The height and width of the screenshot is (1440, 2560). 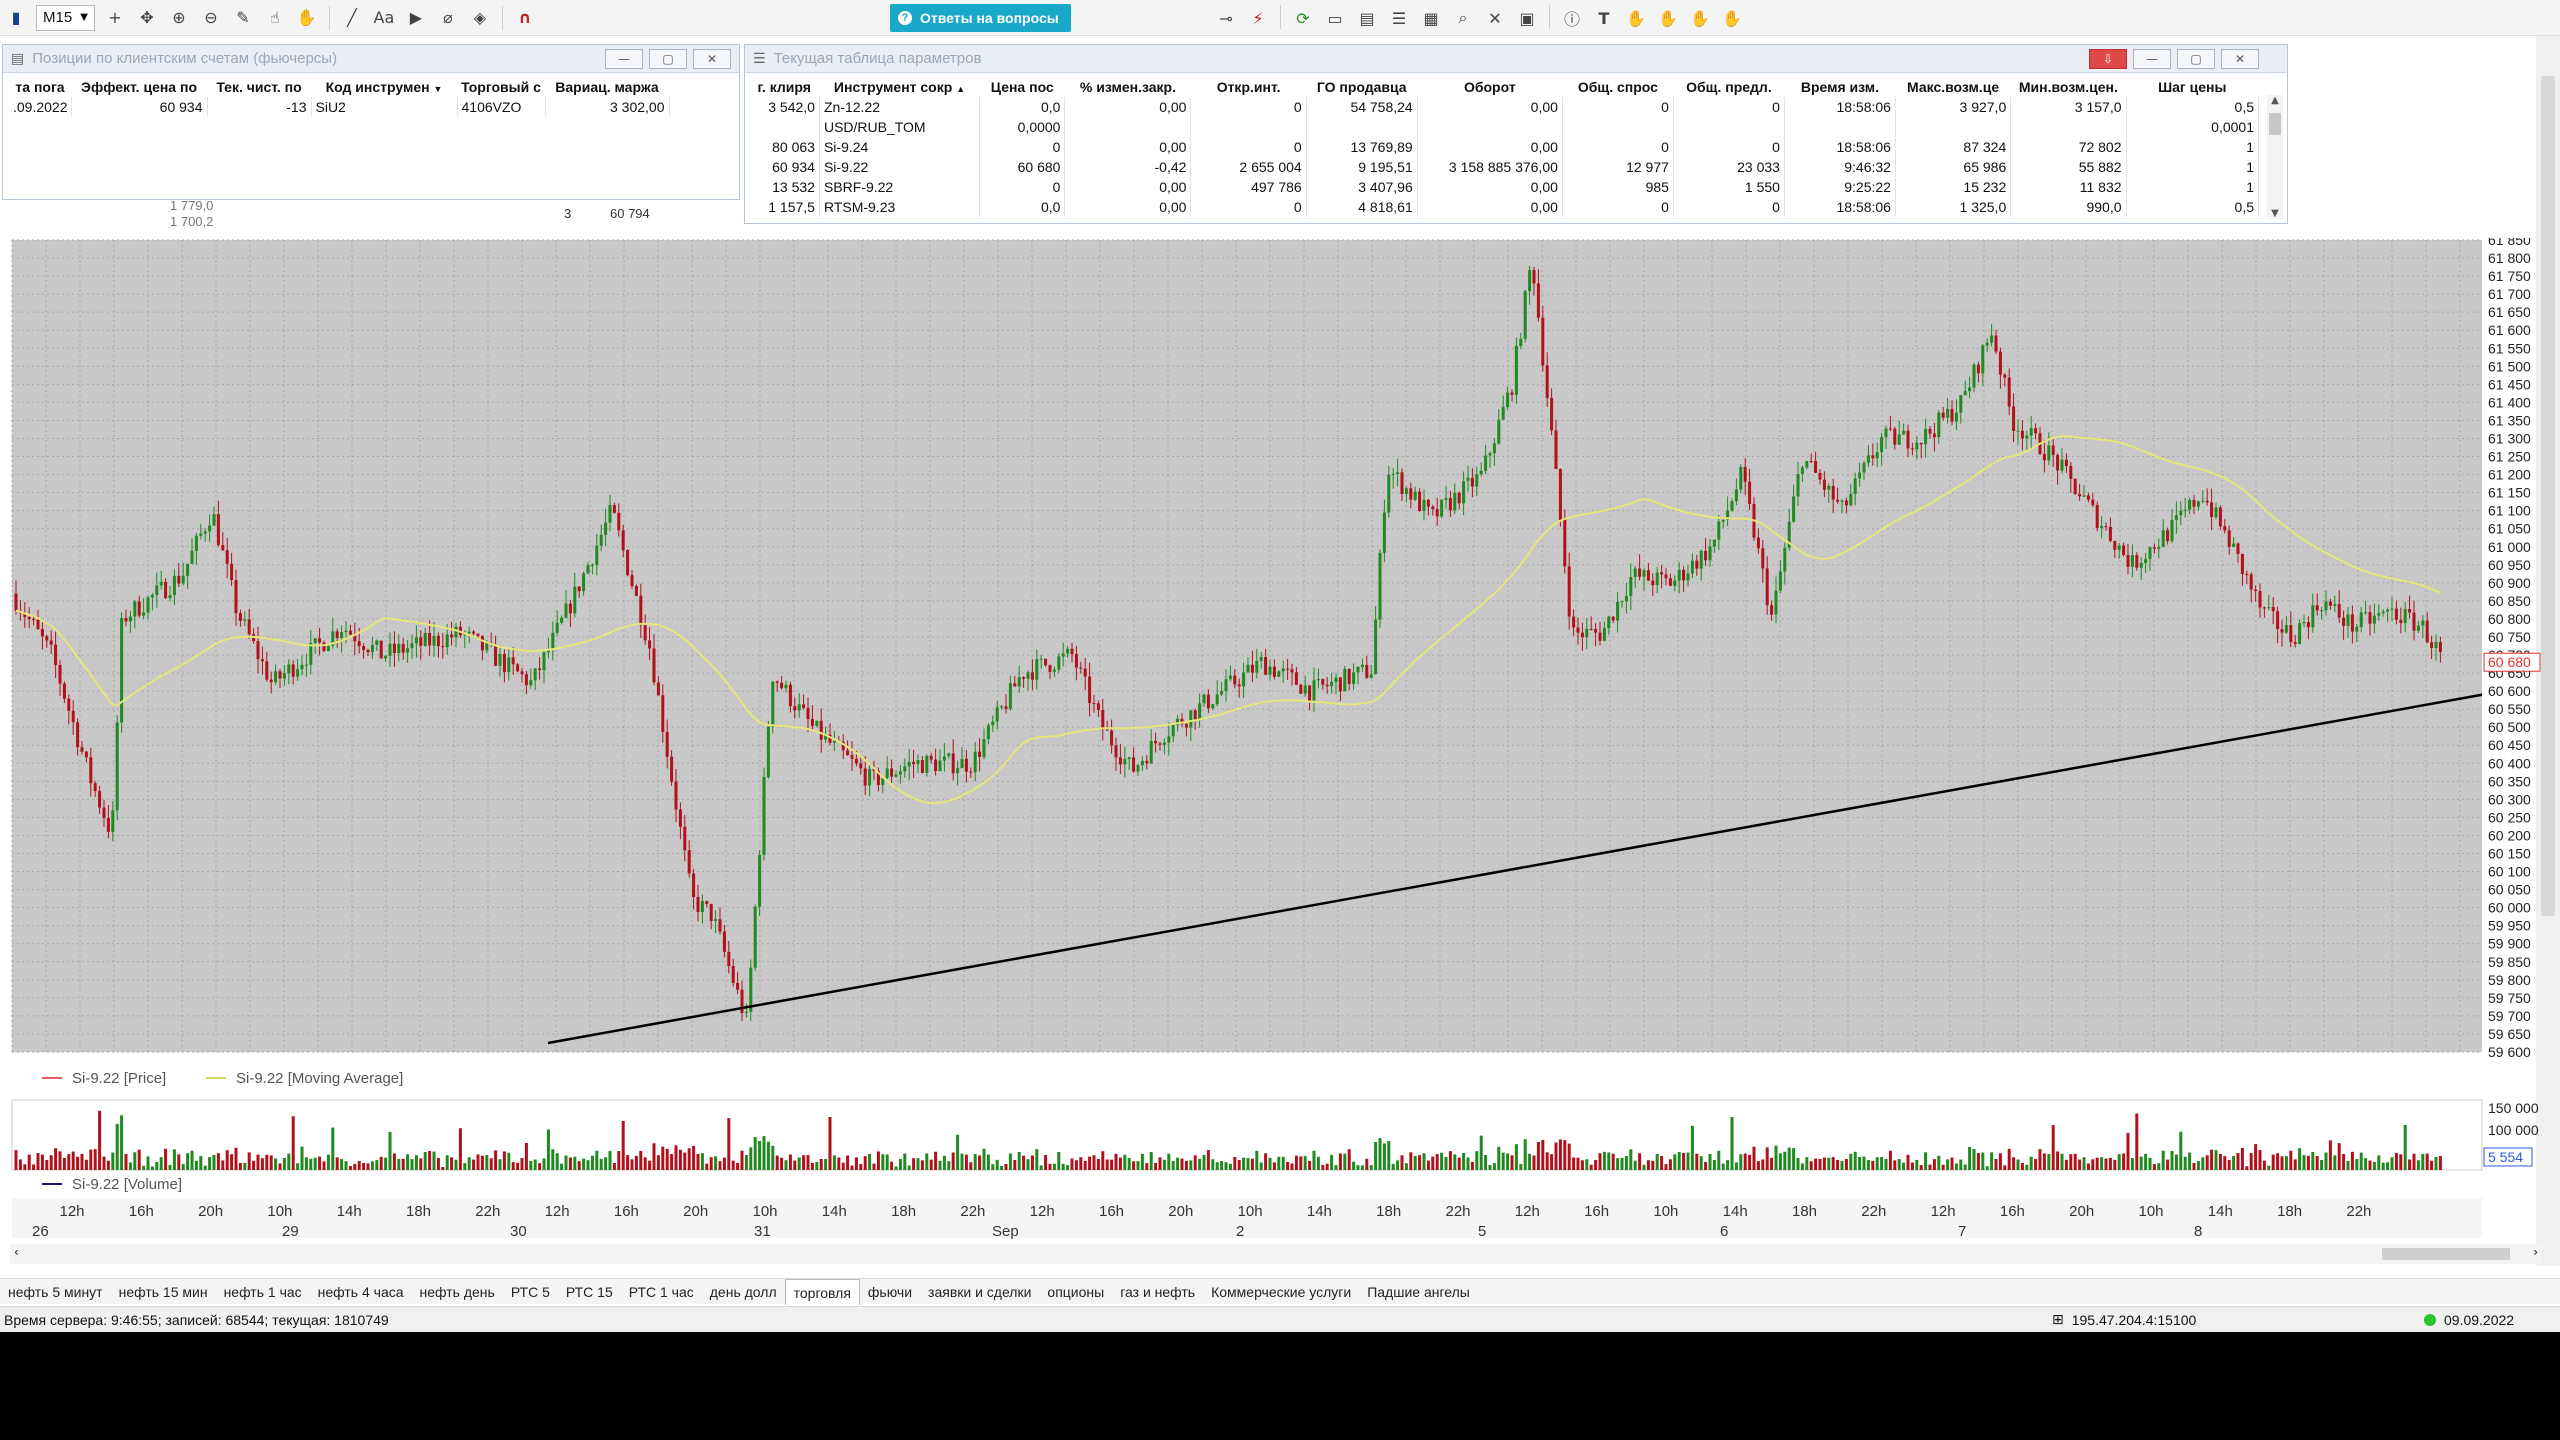 What do you see at coordinates (275, 18) in the screenshot?
I see `hand-select-icon: ☝` at bounding box center [275, 18].